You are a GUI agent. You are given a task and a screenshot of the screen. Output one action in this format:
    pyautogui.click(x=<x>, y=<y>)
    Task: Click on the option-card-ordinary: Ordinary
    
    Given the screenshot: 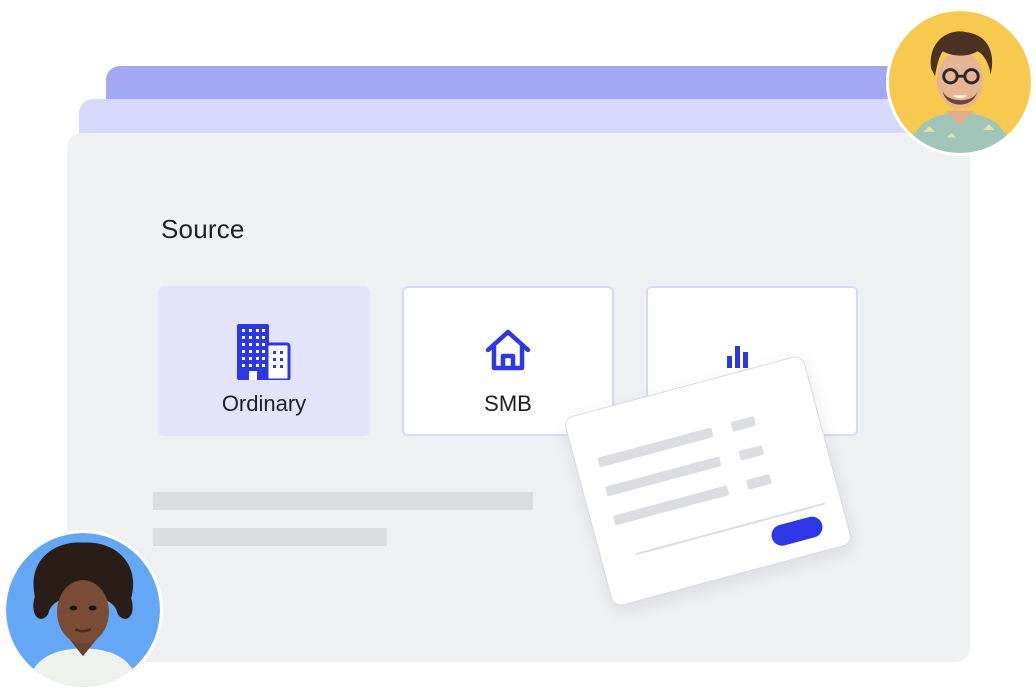 What is the action you would take?
    pyautogui.click(x=264, y=361)
    